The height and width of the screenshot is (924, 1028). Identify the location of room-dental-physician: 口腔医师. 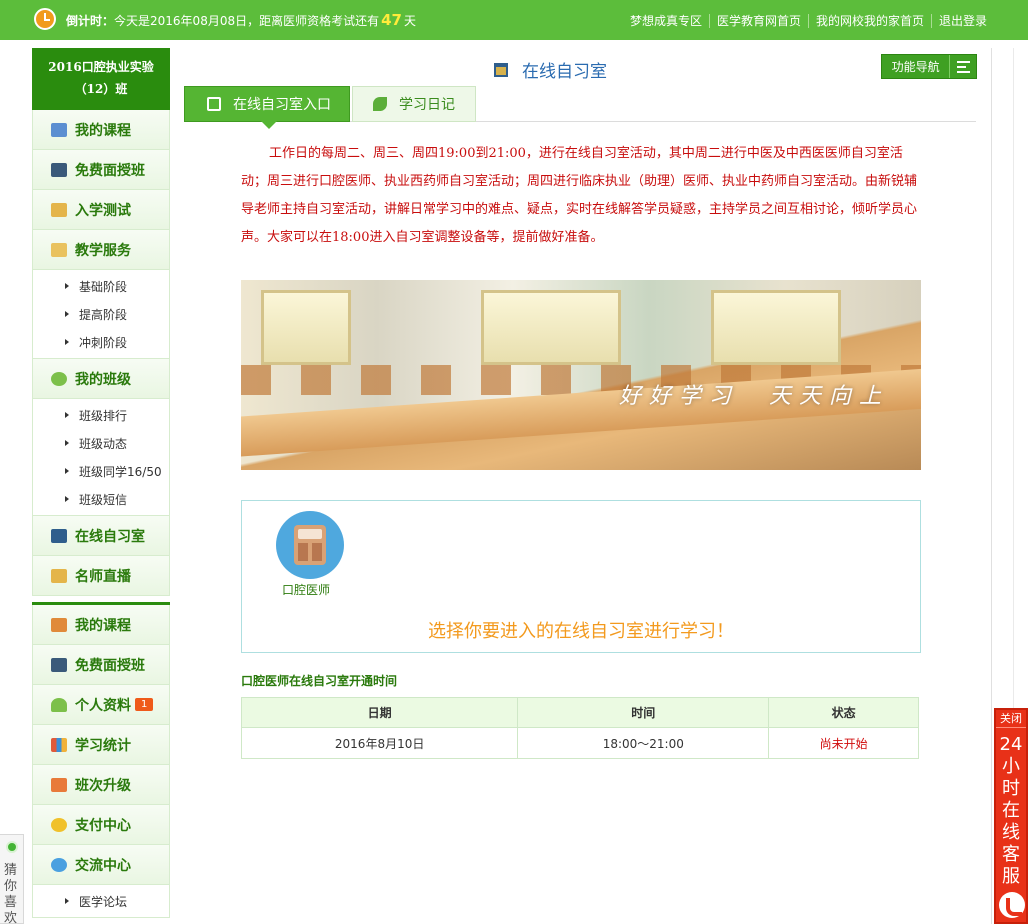
(306, 589).